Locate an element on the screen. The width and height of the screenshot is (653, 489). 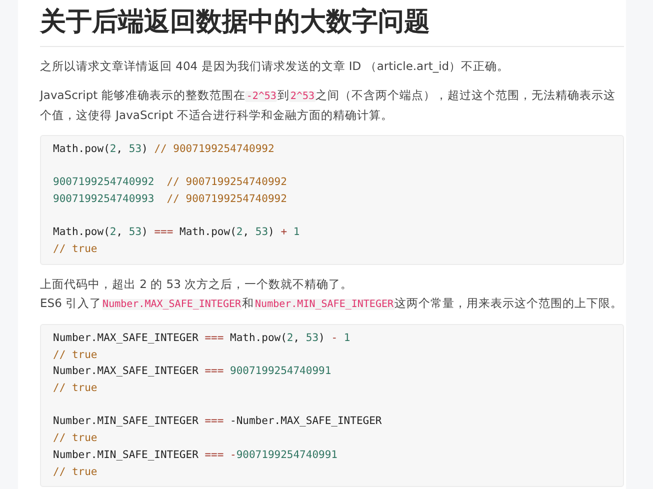
code-line: Number.MIN_SAFE_INTEGER === -9007199254740991 is located at coordinates (195, 455).